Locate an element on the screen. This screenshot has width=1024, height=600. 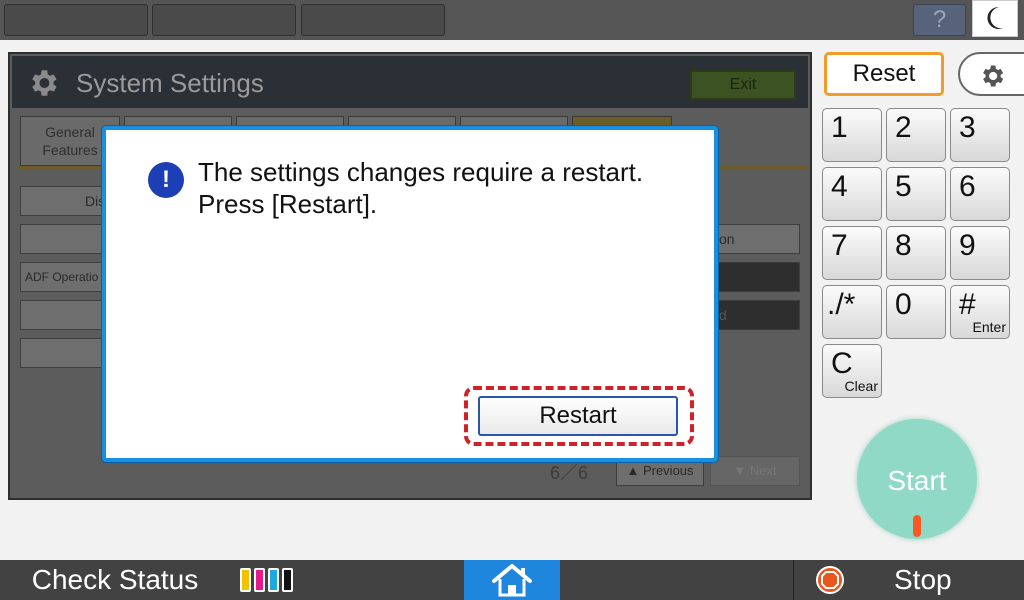
energy-saver-button is located at coordinates (995, 18).